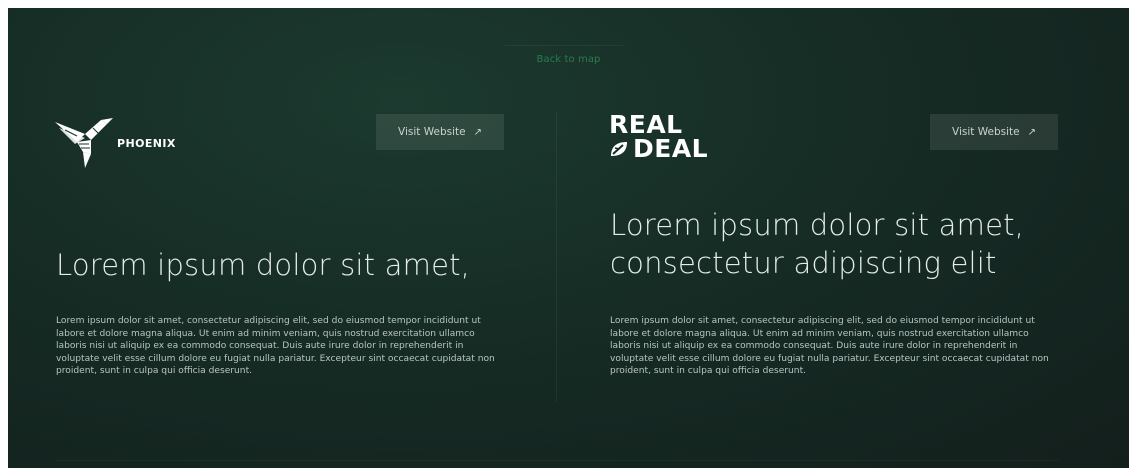 This screenshot has width=1130, height=468. I want to click on realdeal-leaf-icon, so click(619, 149).